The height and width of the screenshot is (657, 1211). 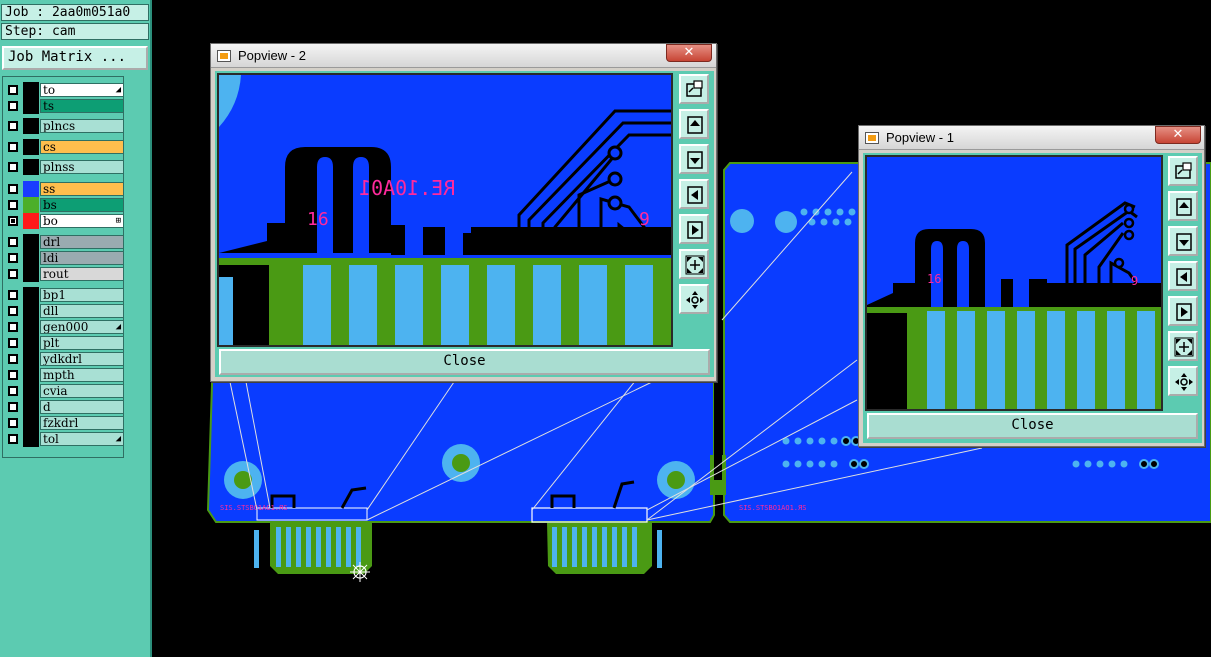 I want to click on layer-name-field: bo ⊞, so click(x=82, y=221).